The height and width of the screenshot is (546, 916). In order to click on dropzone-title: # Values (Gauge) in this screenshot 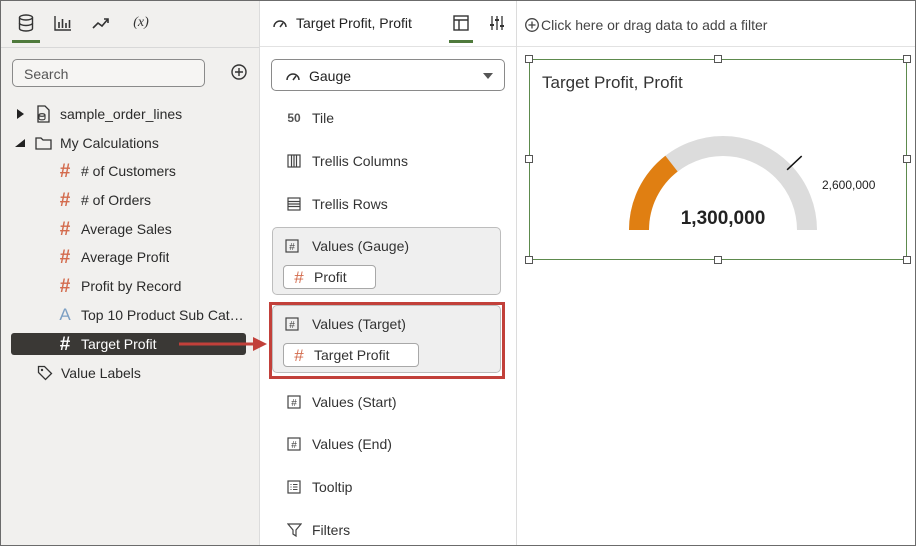, I will do `click(347, 246)`.